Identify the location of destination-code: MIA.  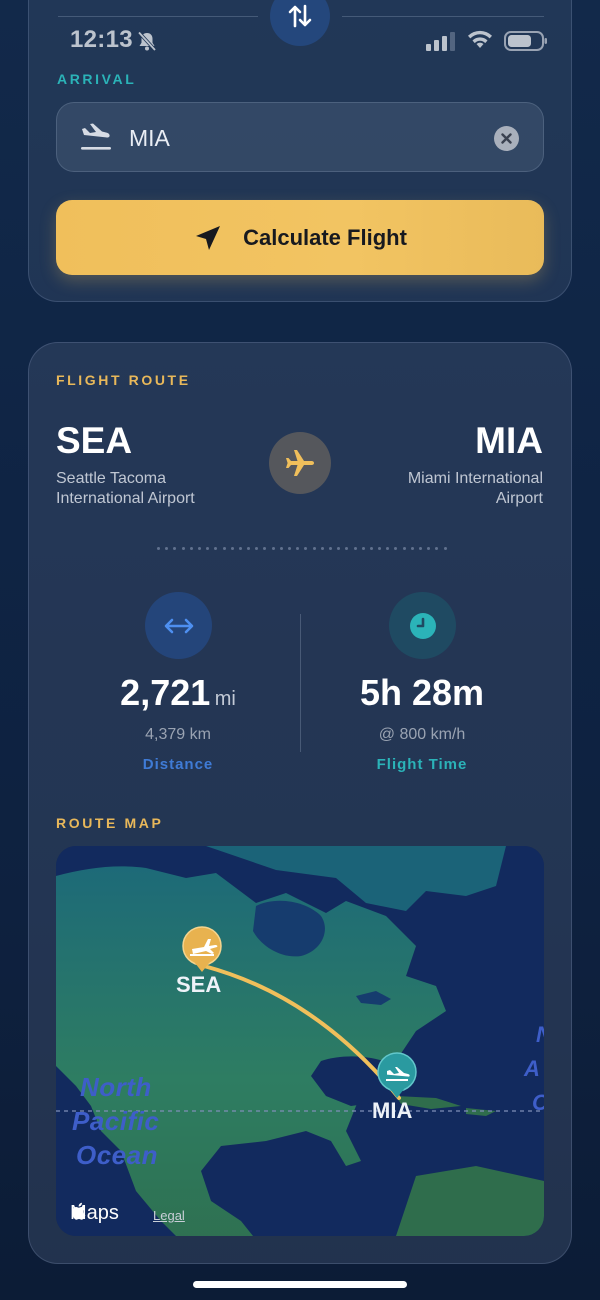
(509, 440).